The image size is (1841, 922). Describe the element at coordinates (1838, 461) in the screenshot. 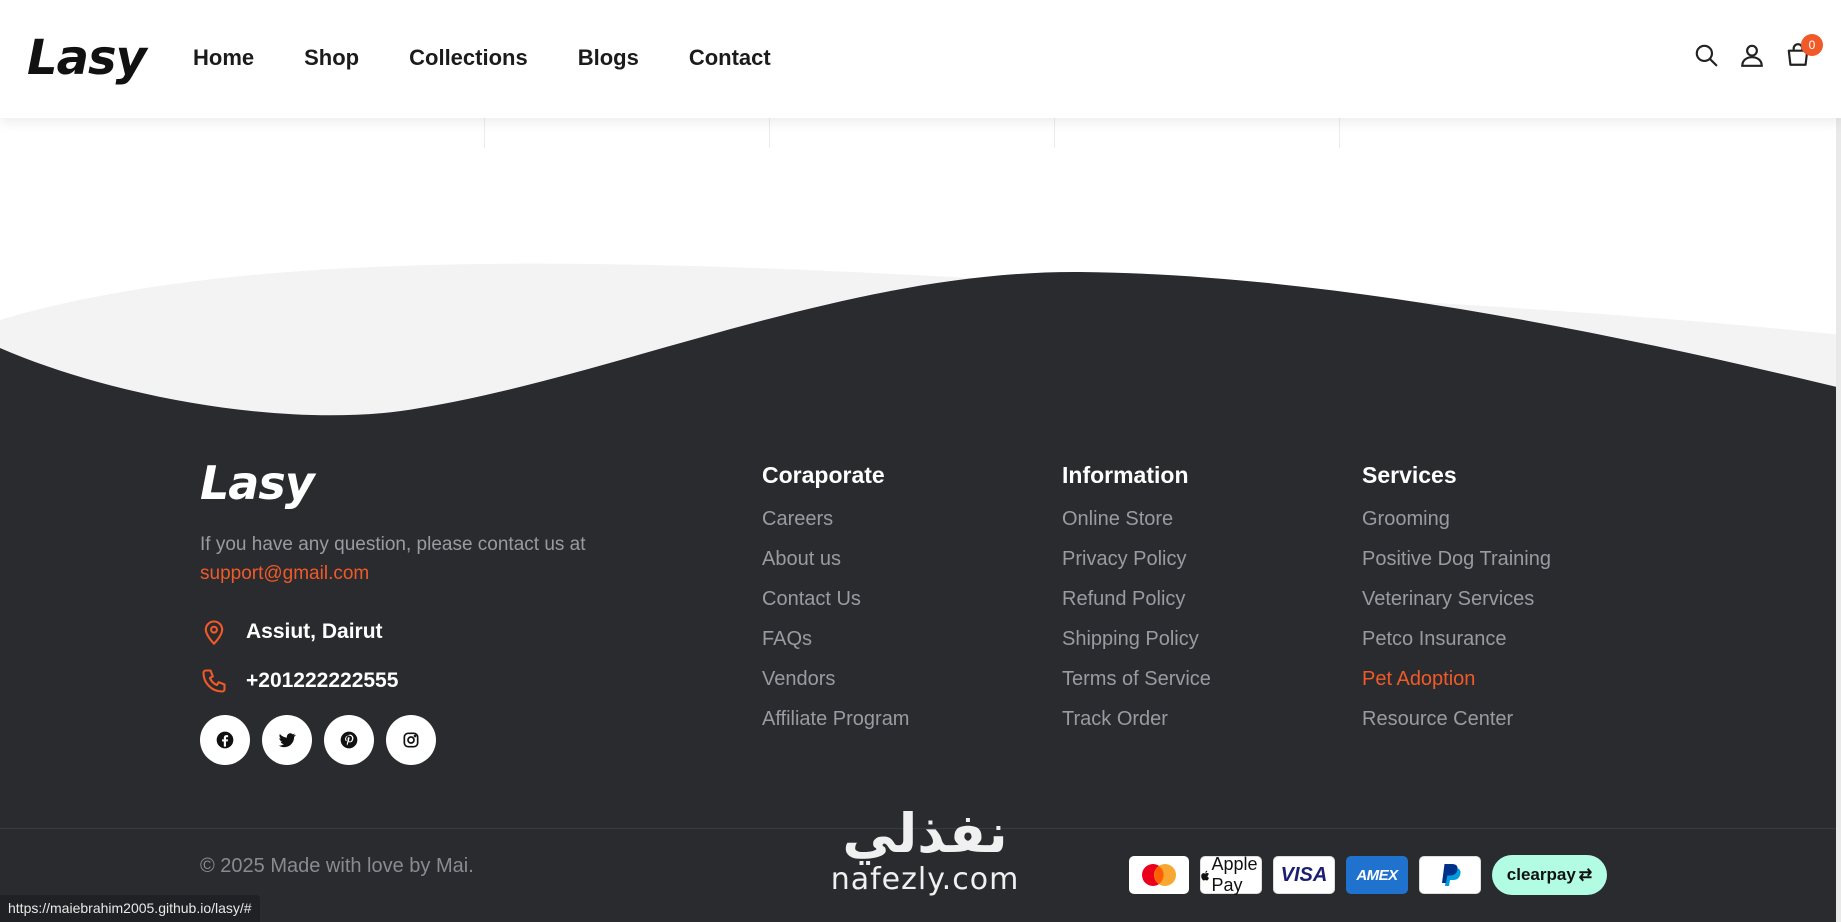

I see `scrollbar` at that location.